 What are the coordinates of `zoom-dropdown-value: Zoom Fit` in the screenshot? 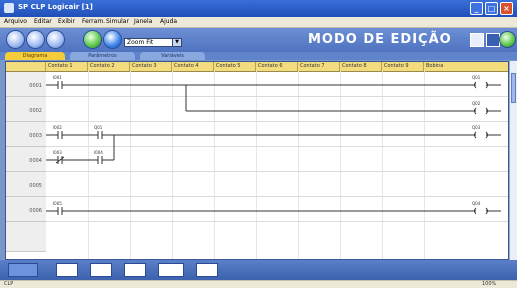 It's located at (140, 42).